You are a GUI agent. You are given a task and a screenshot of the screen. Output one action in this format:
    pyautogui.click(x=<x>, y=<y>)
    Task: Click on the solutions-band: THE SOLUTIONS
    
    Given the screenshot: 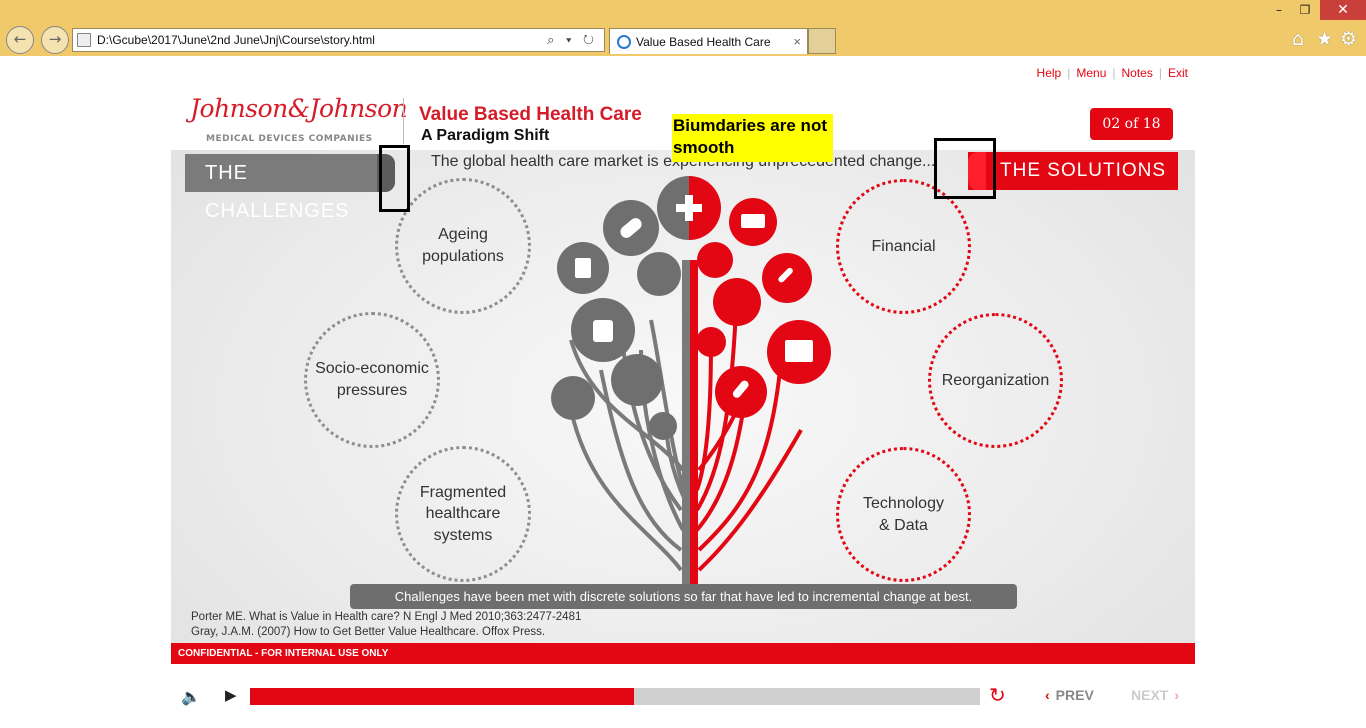 What is the action you would take?
    pyautogui.click(x=1073, y=171)
    